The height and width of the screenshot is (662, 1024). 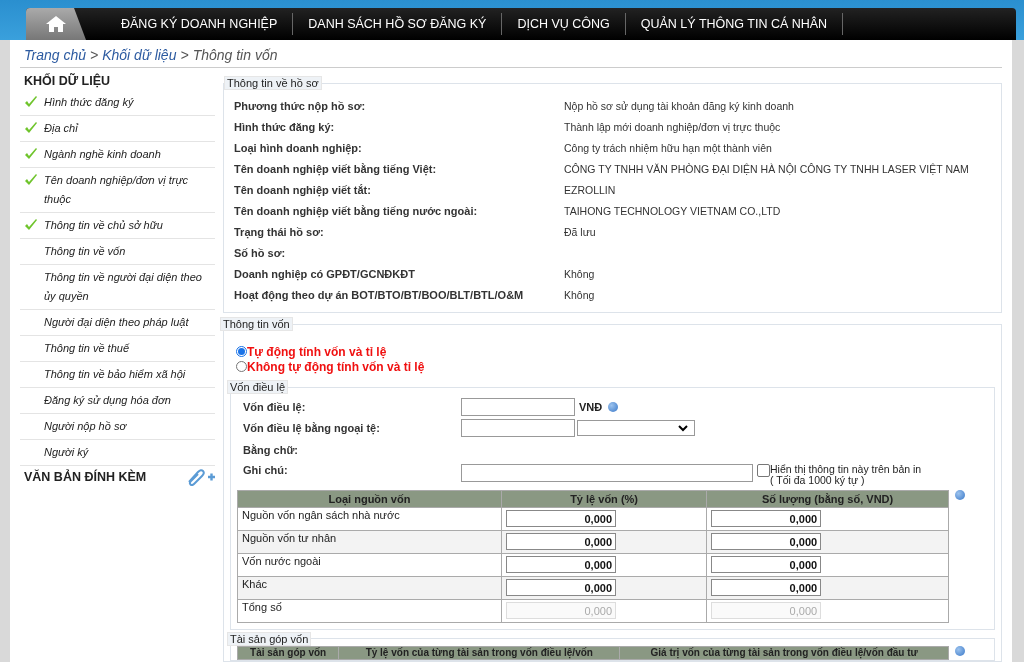 What do you see at coordinates (580, 232) in the screenshot?
I see `field-value: Đã lưu` at bounding box center [580, 232].